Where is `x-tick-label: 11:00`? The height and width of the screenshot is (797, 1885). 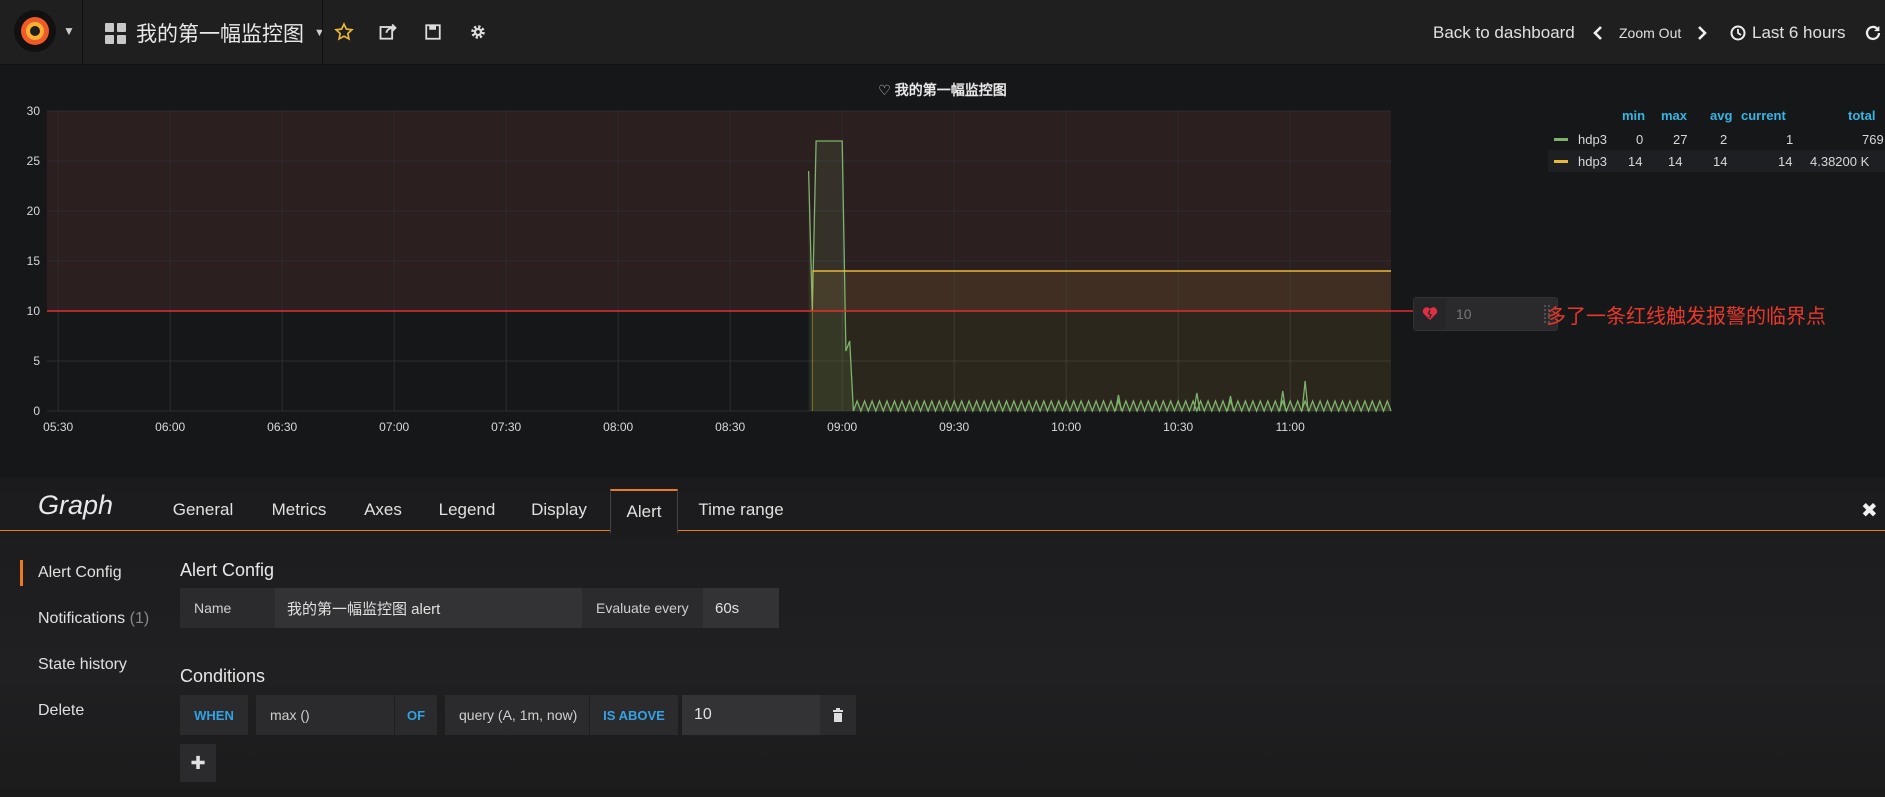
x-tick-label: 11:00 is located at coordinates (1290, 427).